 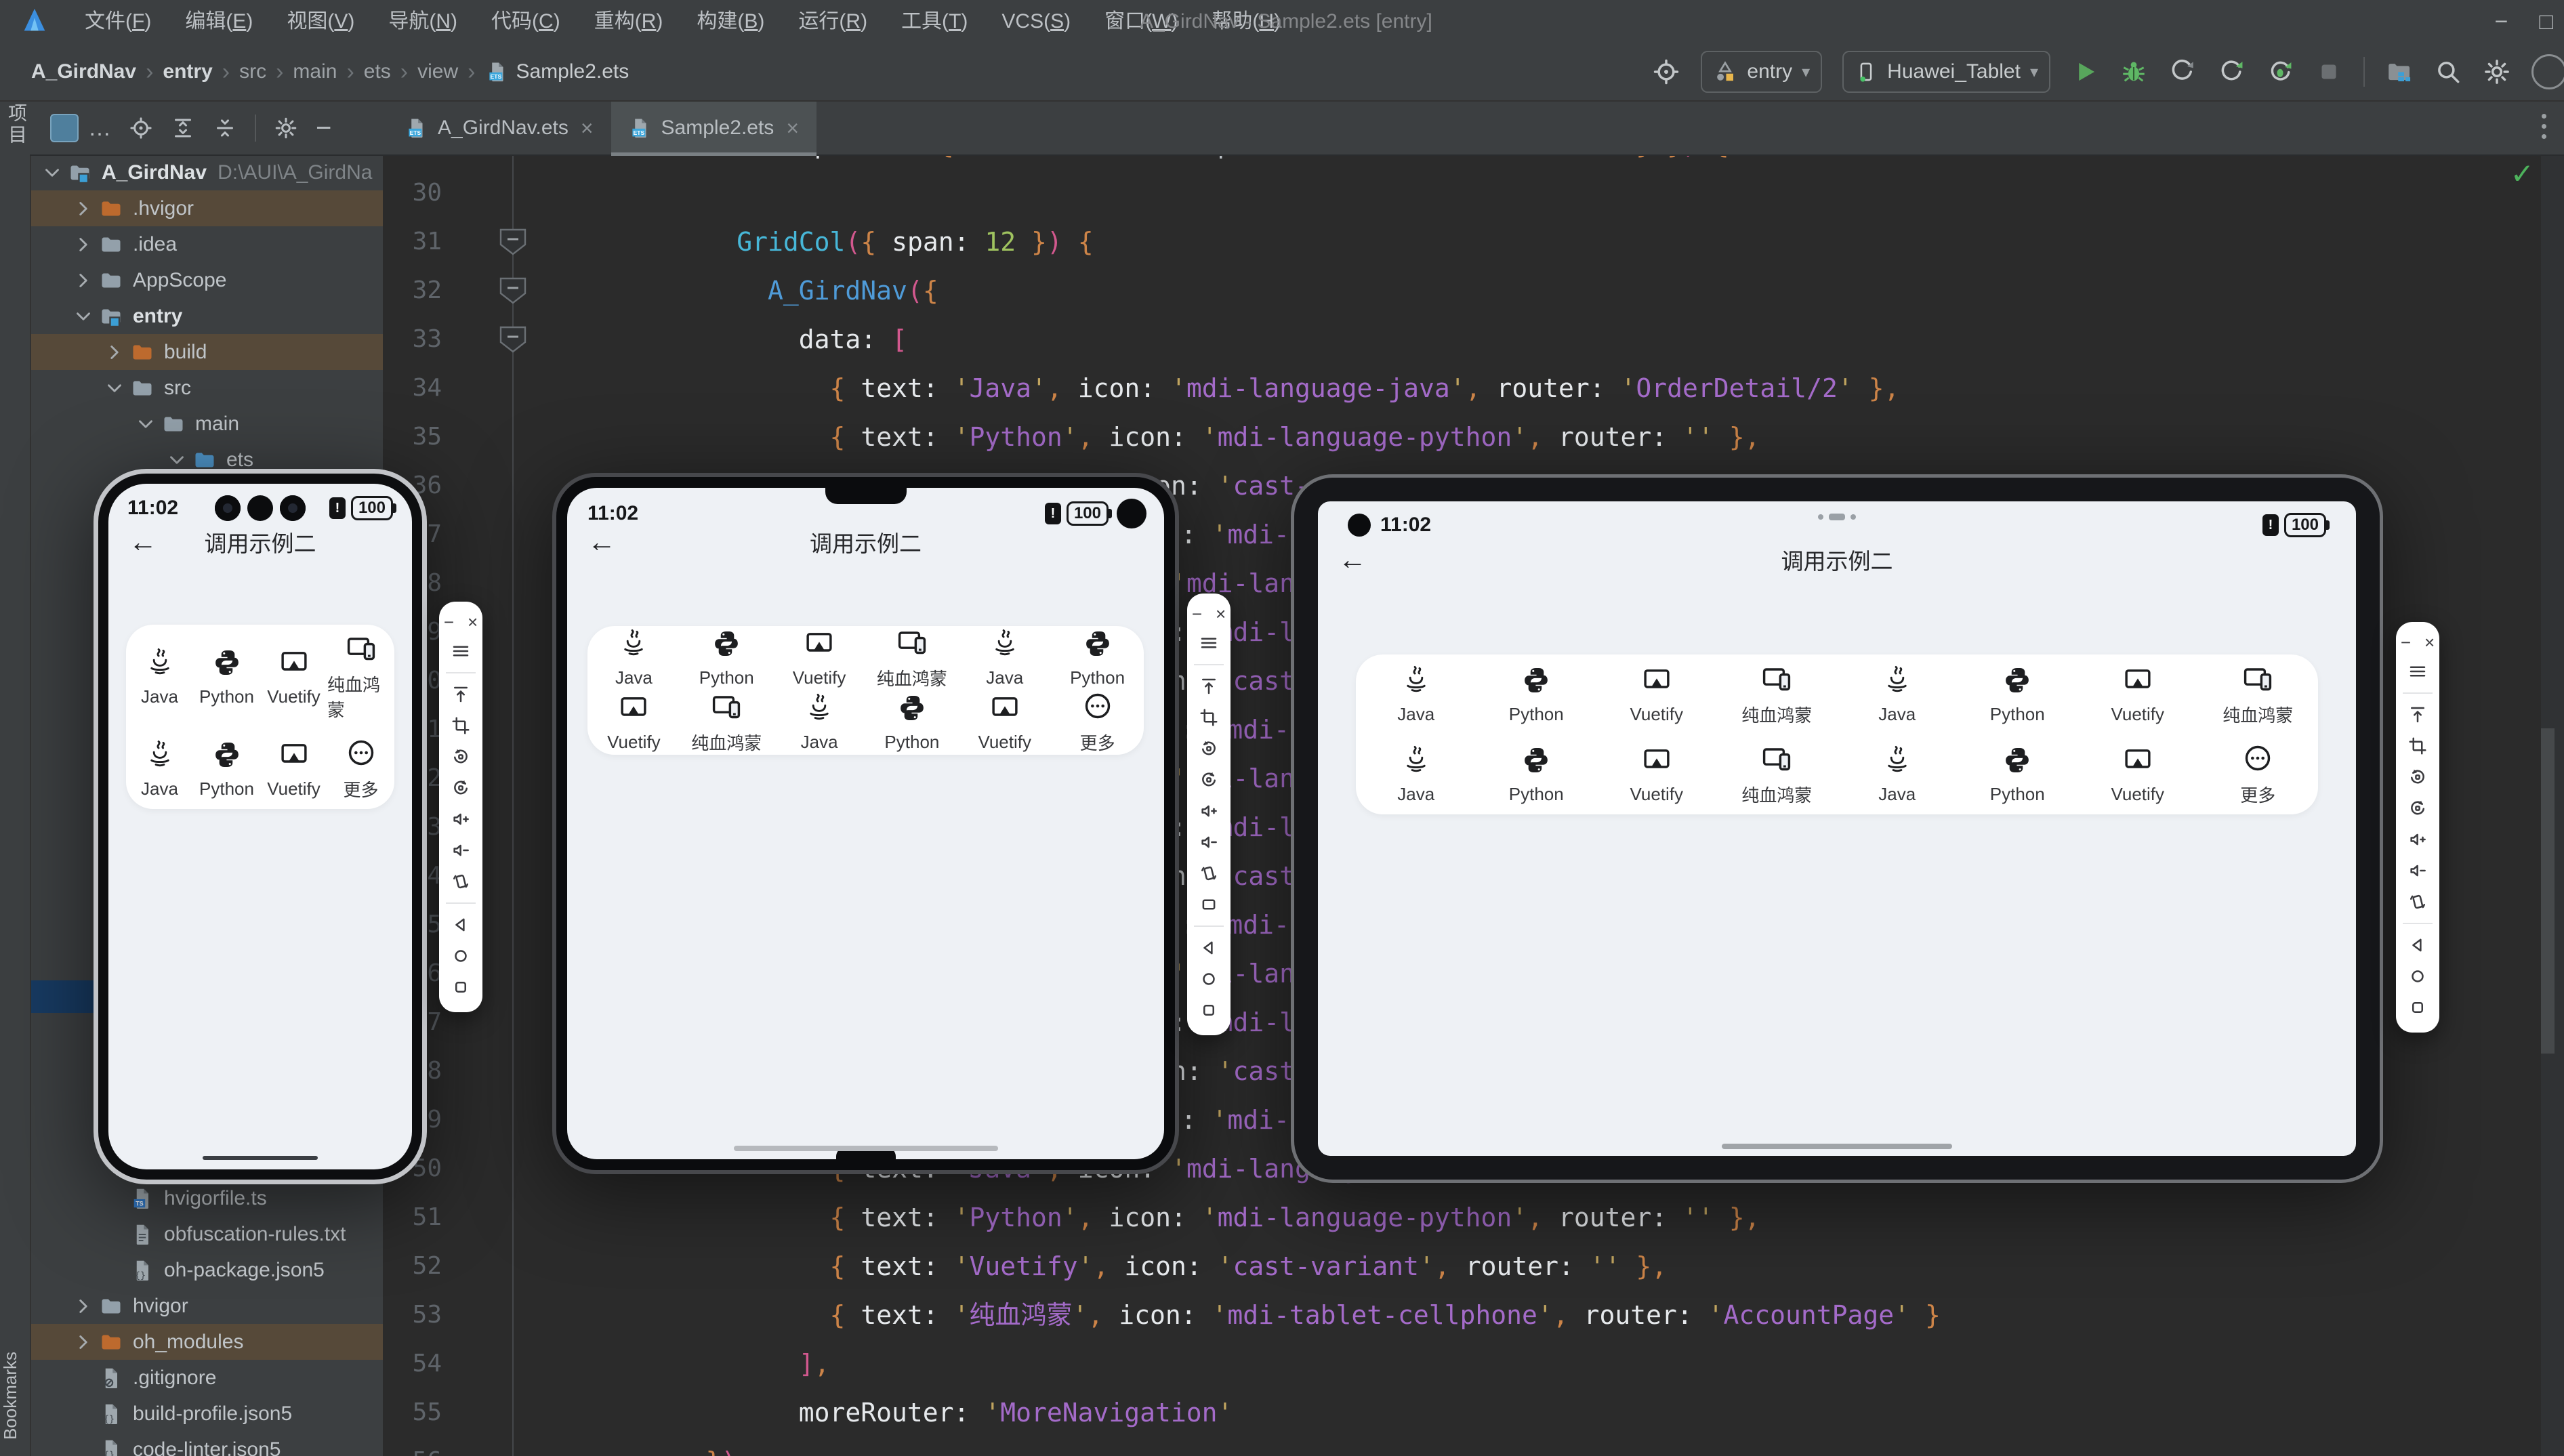 What do you see at coordinates (2182, 72) in the screenshot?
I see `profiler-button` at bounding box center [2182, 72].